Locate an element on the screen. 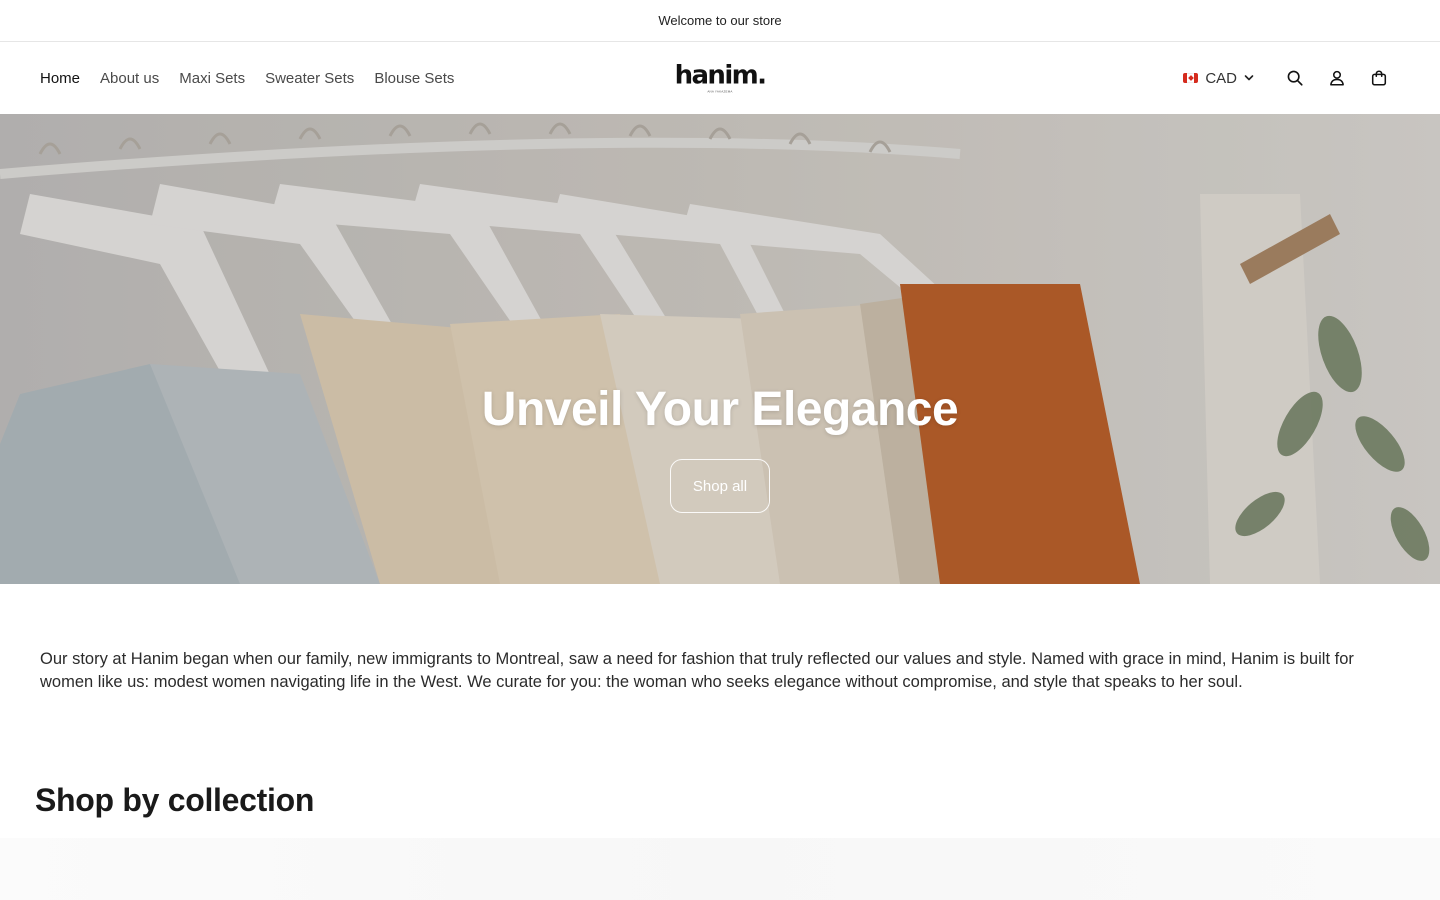  hero-content: Unveil Your Elegance Shop all is located at coordinates (720, 447).